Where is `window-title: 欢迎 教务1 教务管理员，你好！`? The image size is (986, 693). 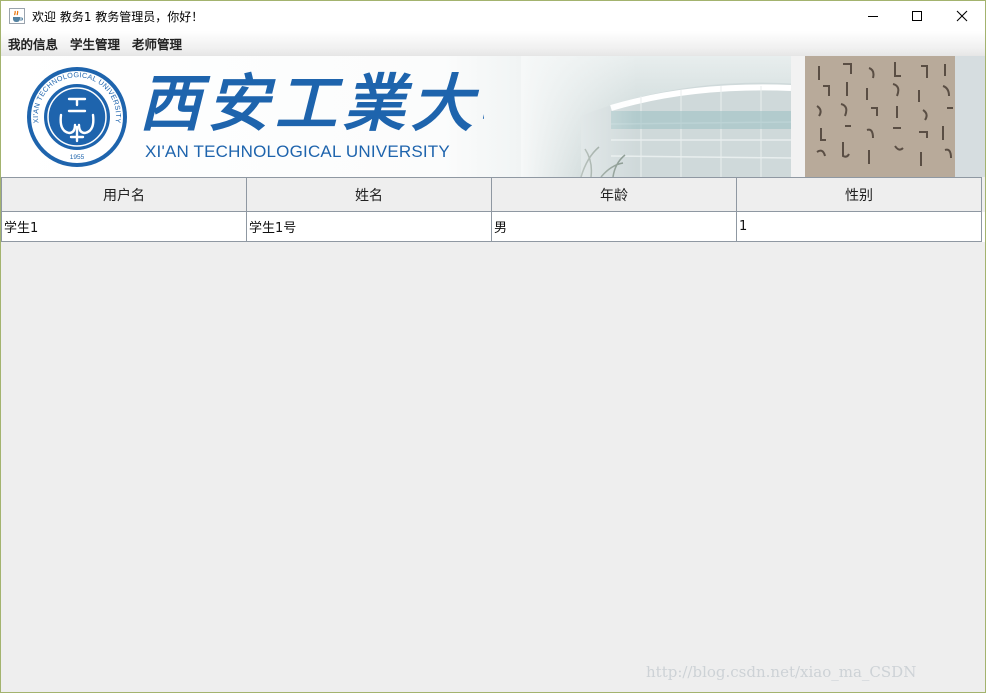 window-title: 欢迎 教务1 教务管理员，你好！ is located at coordinates (118, 17).